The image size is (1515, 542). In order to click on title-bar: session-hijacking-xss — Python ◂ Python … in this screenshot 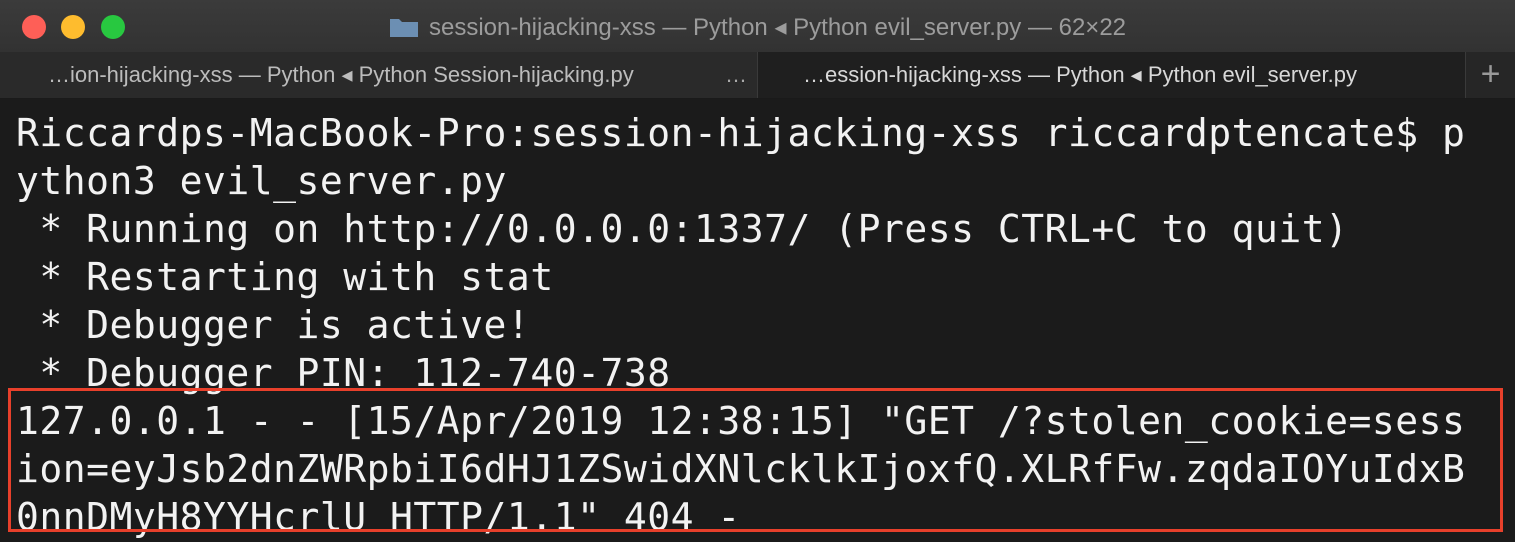, I will do `click(757, 26)`.